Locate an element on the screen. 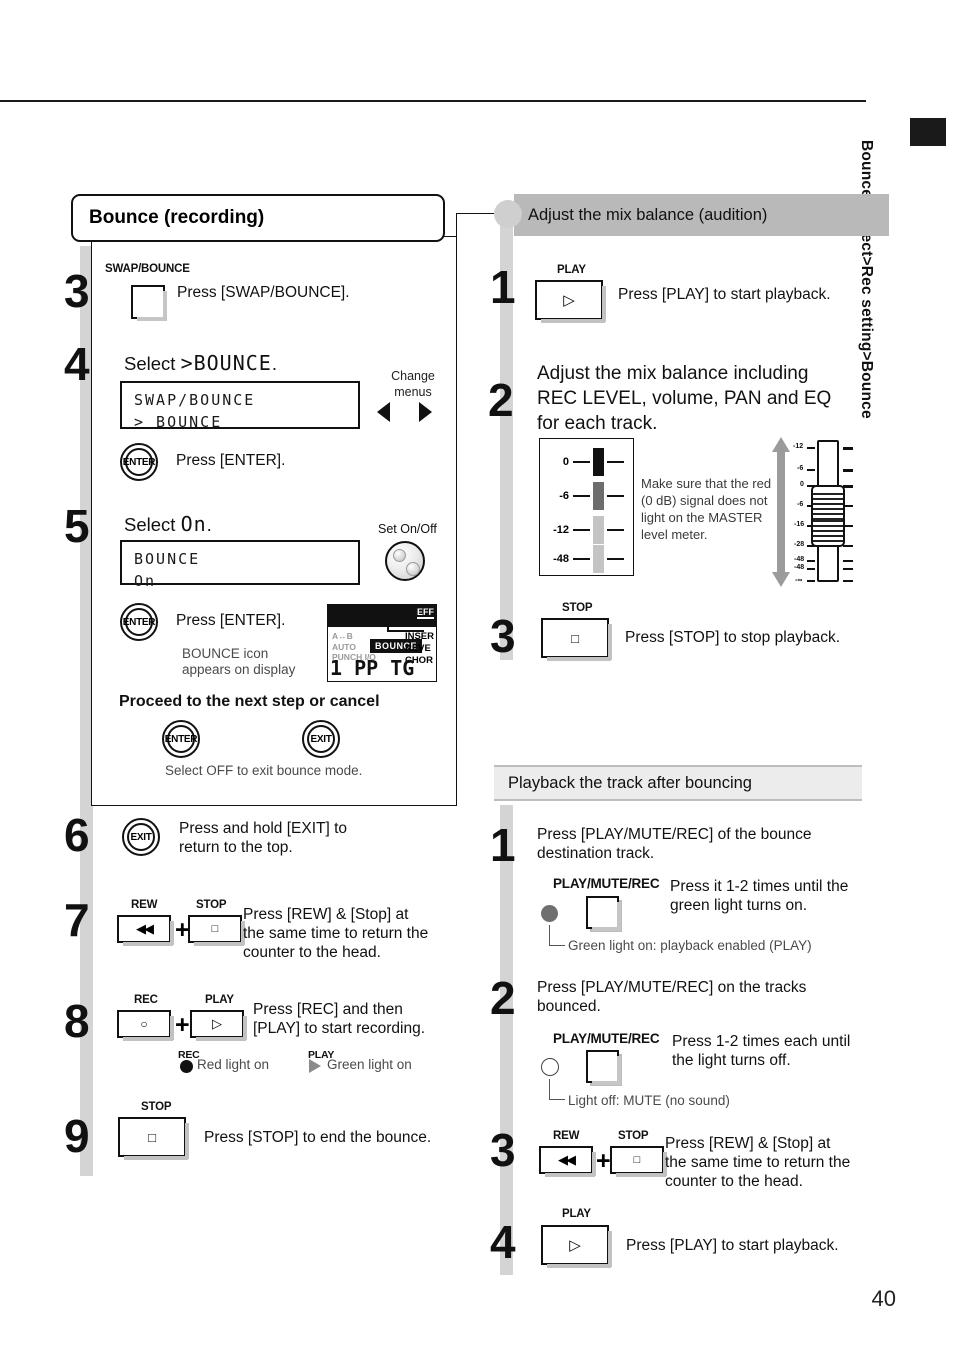 The image size is (954, 1354). playback-step1-text-1: Press [PLAY/MUTE/REC] of the bounce is located at coordinates (674, 834).